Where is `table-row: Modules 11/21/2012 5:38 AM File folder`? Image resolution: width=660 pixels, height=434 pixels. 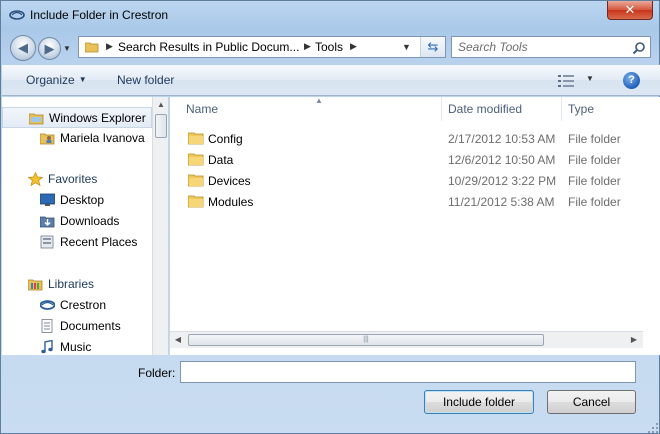
table-row: Modules 11/21/2012 5:38 AM File folder is located at coordinates (414, 201).